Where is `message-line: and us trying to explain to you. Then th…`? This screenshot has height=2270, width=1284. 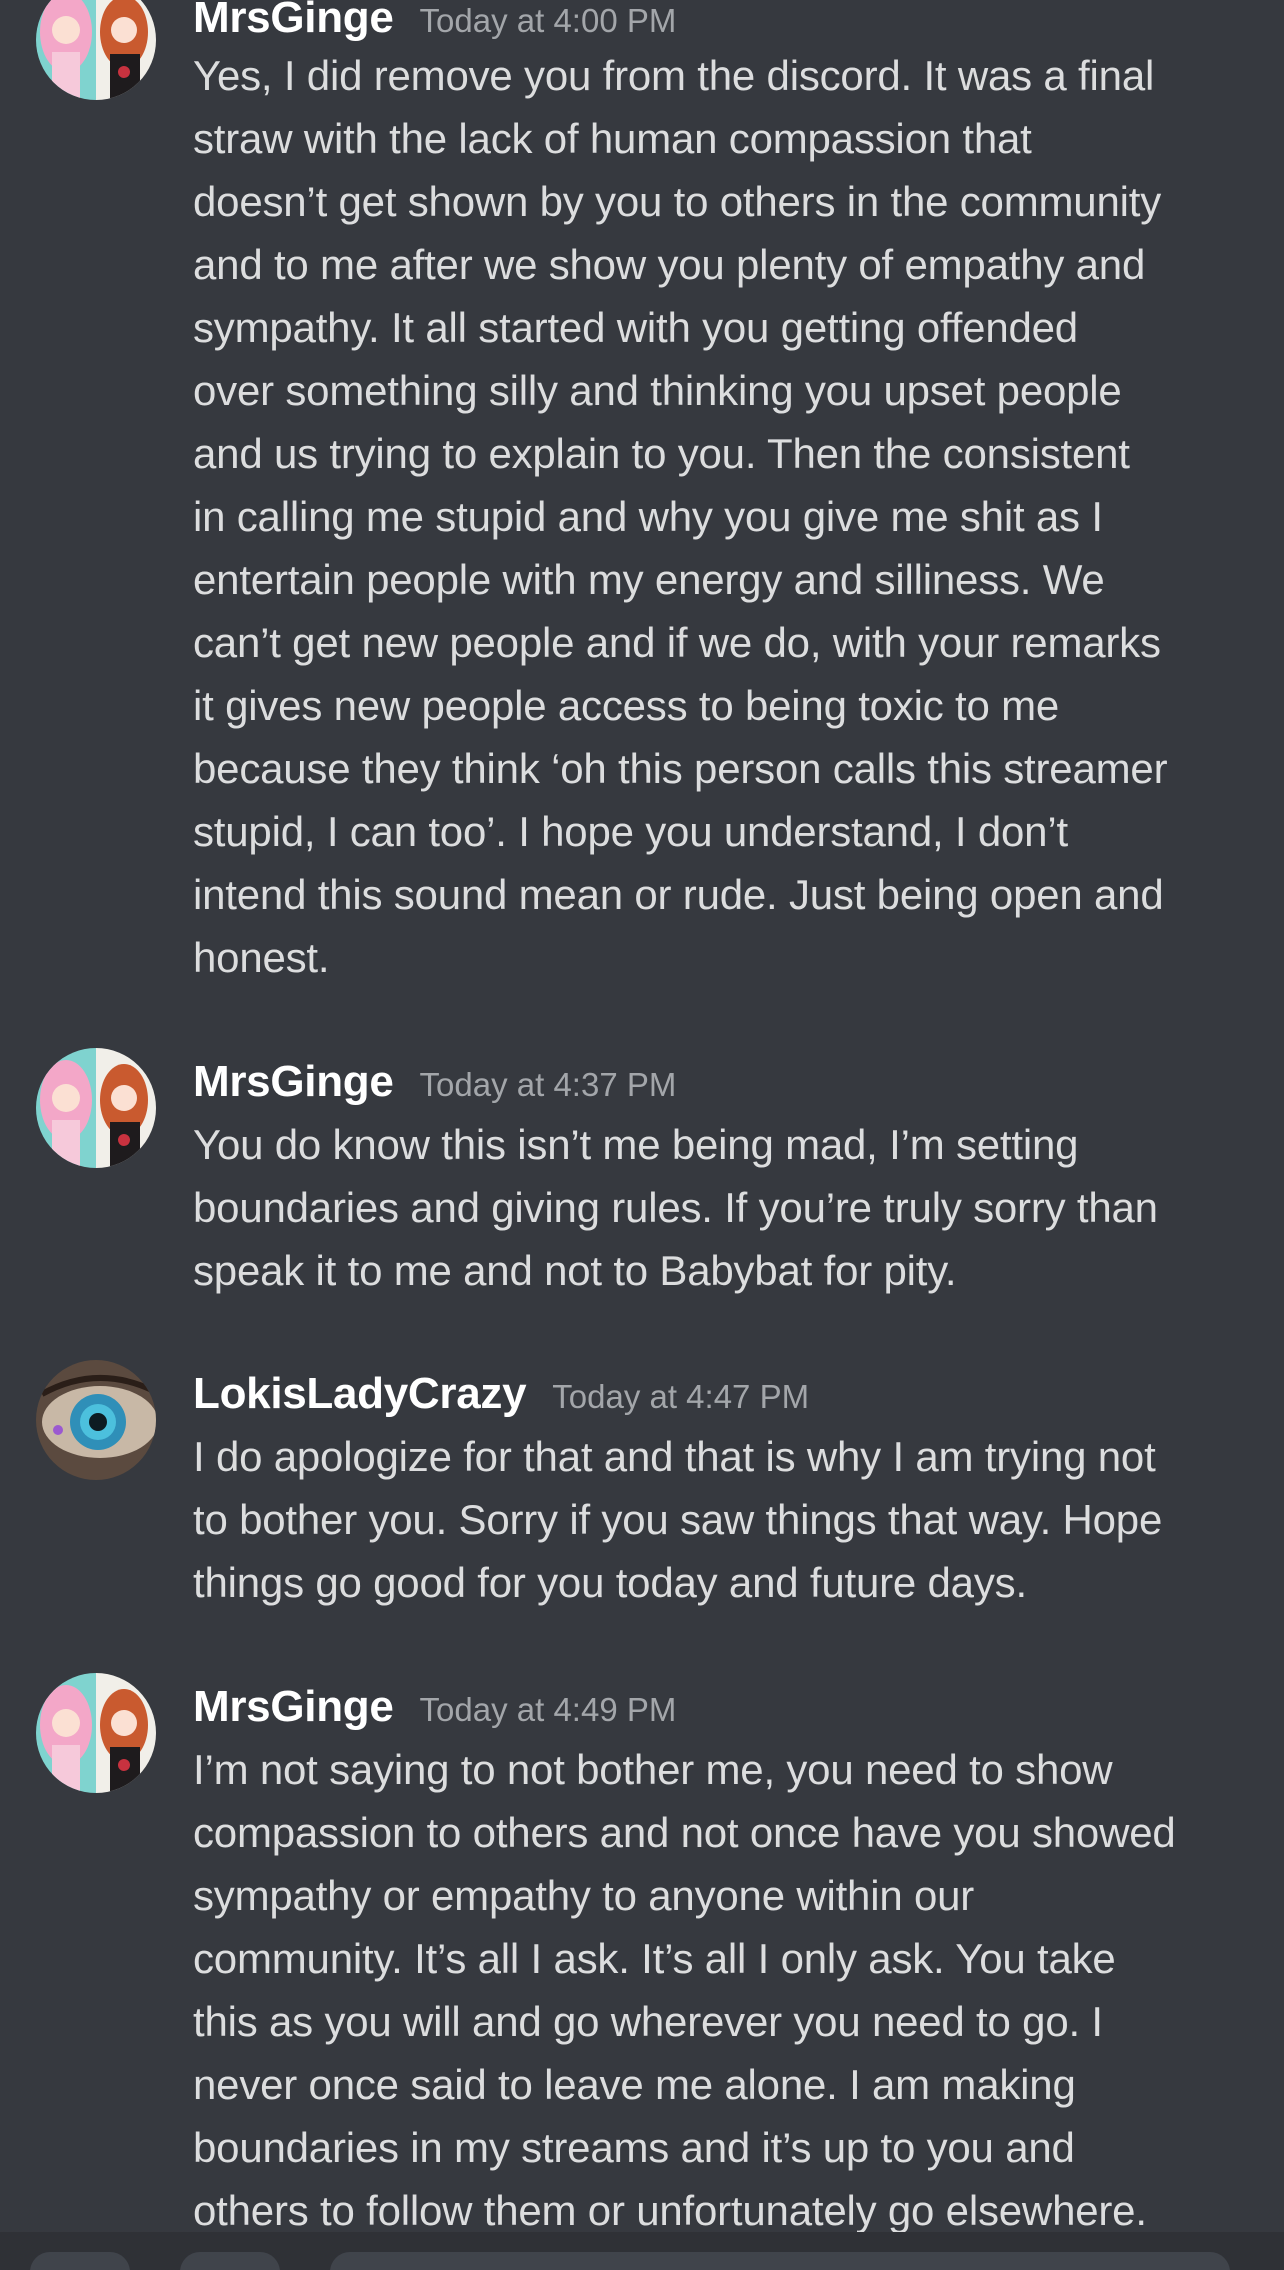 message-line: and us trying to explain to you. Then th… is located at coordinates (661, 453).